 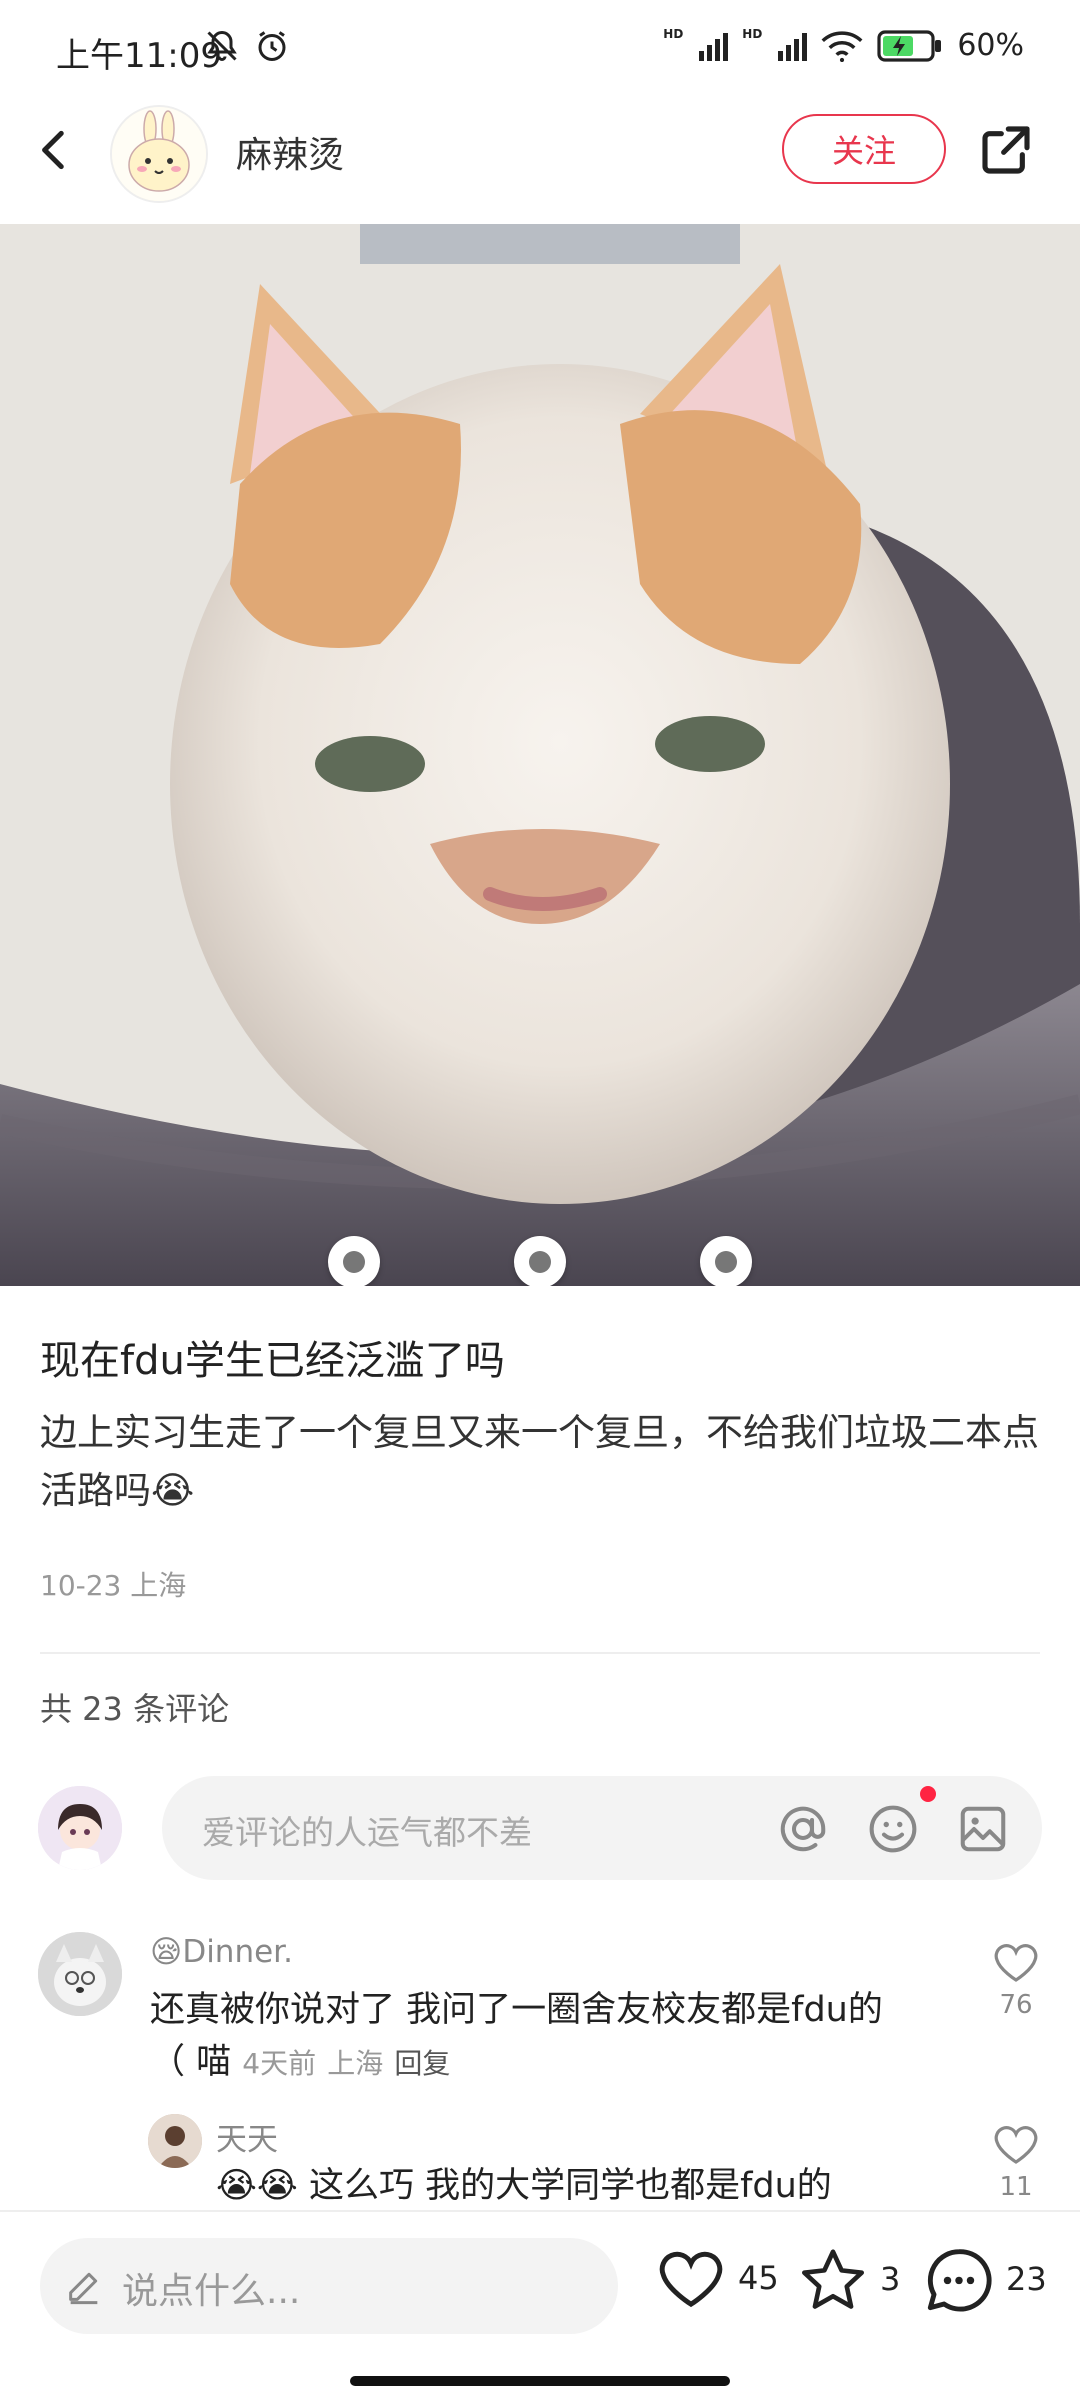 I want to click on carousel-dots, so click(x=540, y=1261).